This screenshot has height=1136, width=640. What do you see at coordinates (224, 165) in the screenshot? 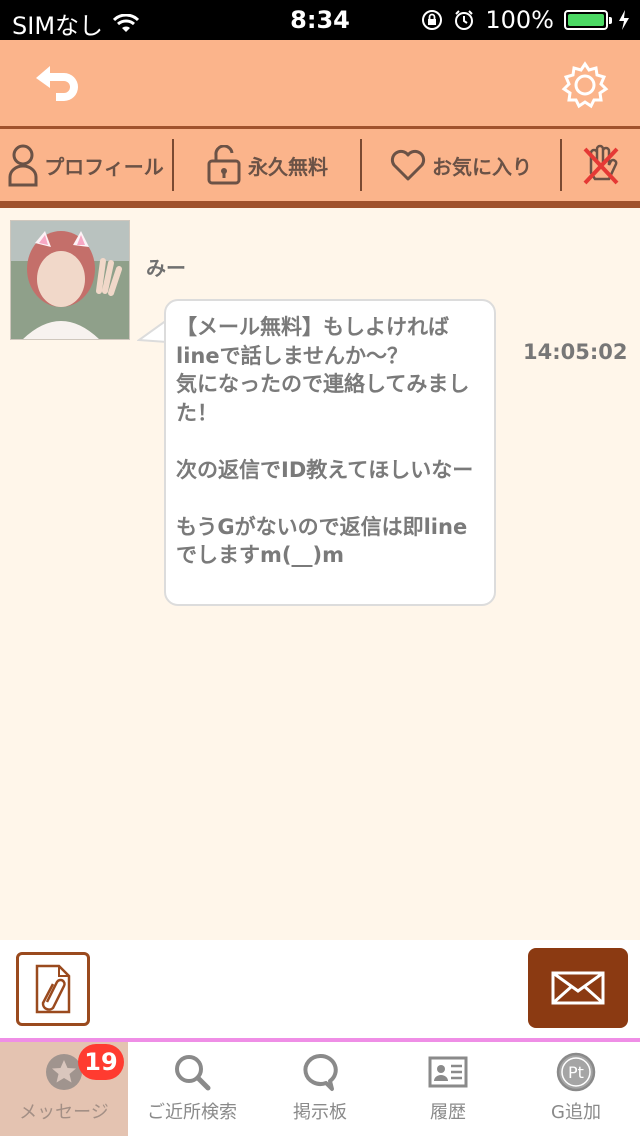
I see `unlock-icon` at bounding box center [224, 165].